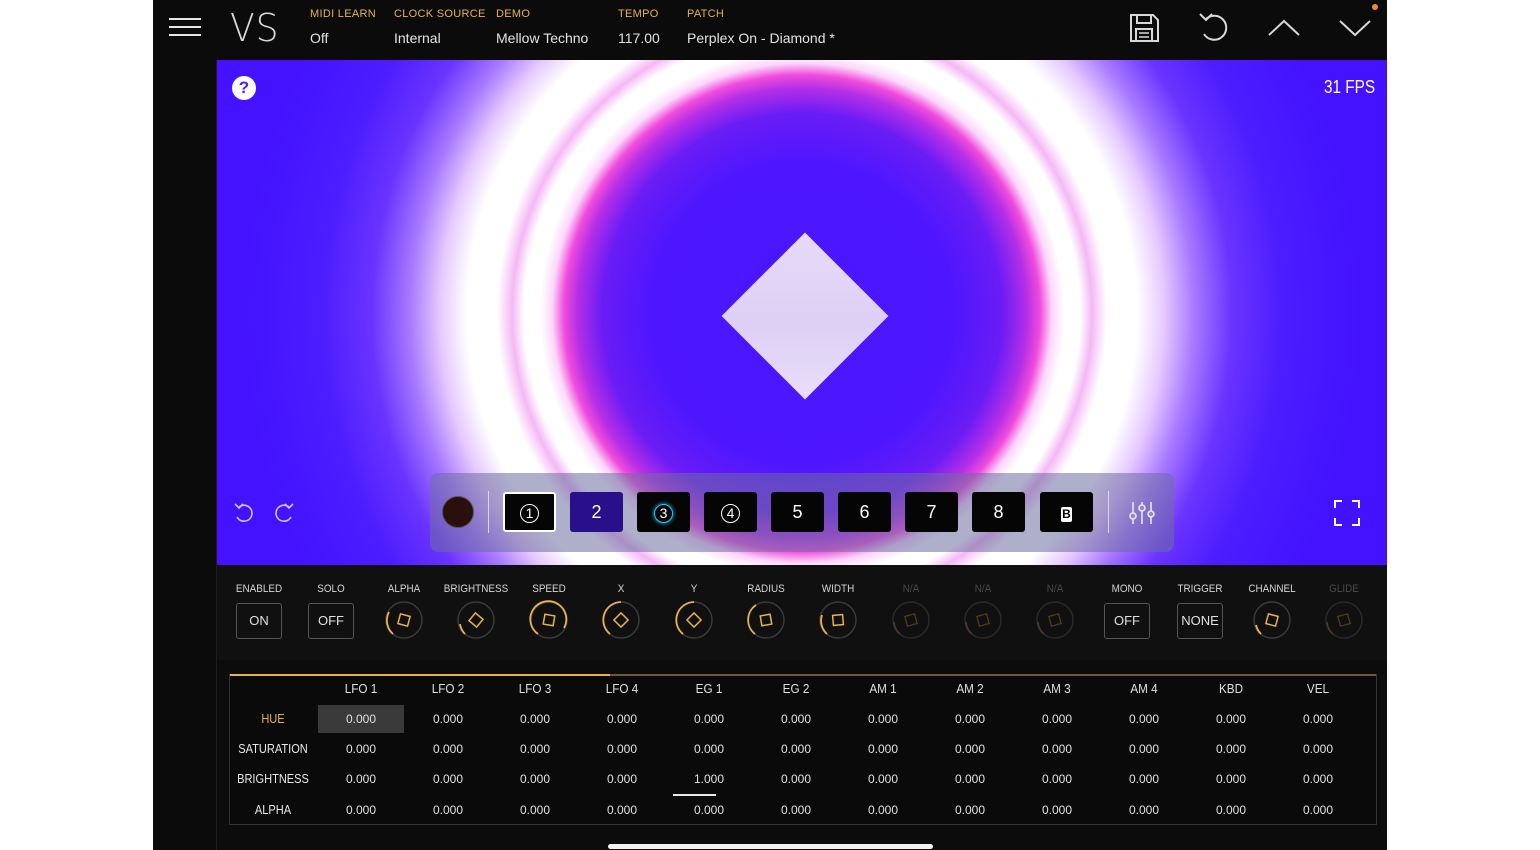  What do you see at coordinates (911, 611) in the screenshot?
I see `na-control-1: N/A` at bounding box center [911, 611].